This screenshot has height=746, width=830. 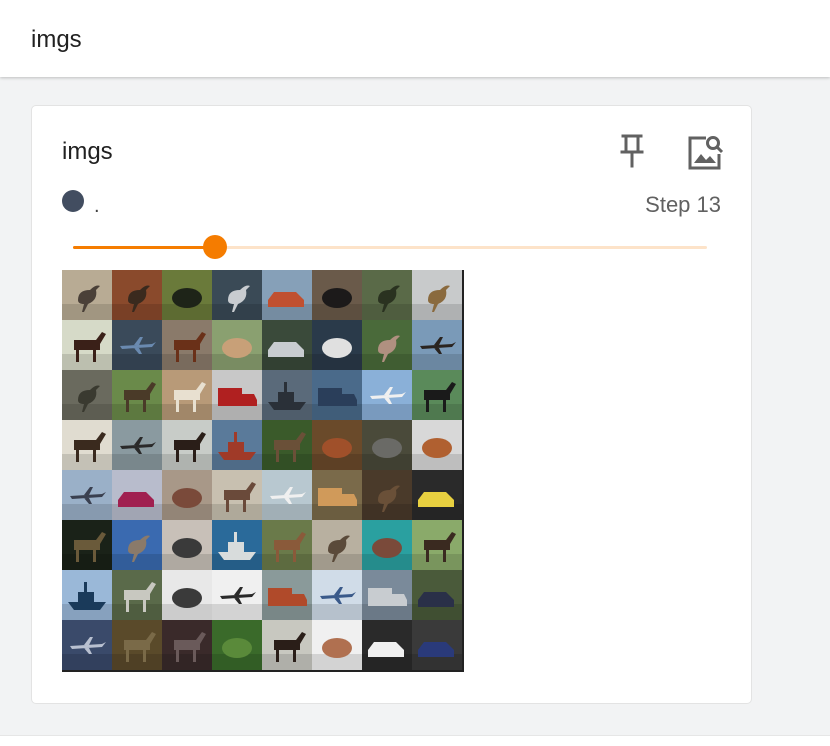 I want to click on pin-button, so click(x=632, y=151).